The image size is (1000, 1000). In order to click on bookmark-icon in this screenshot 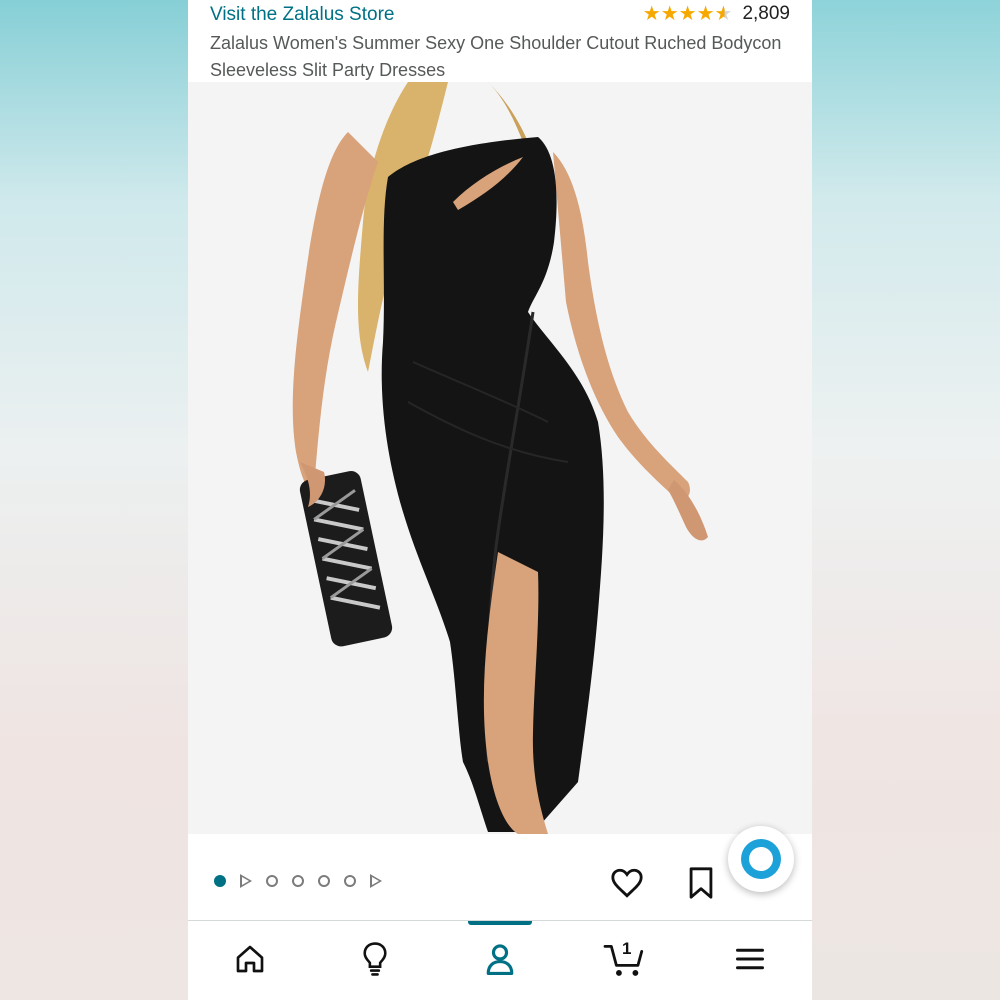, I will do `click(701, 883)`.